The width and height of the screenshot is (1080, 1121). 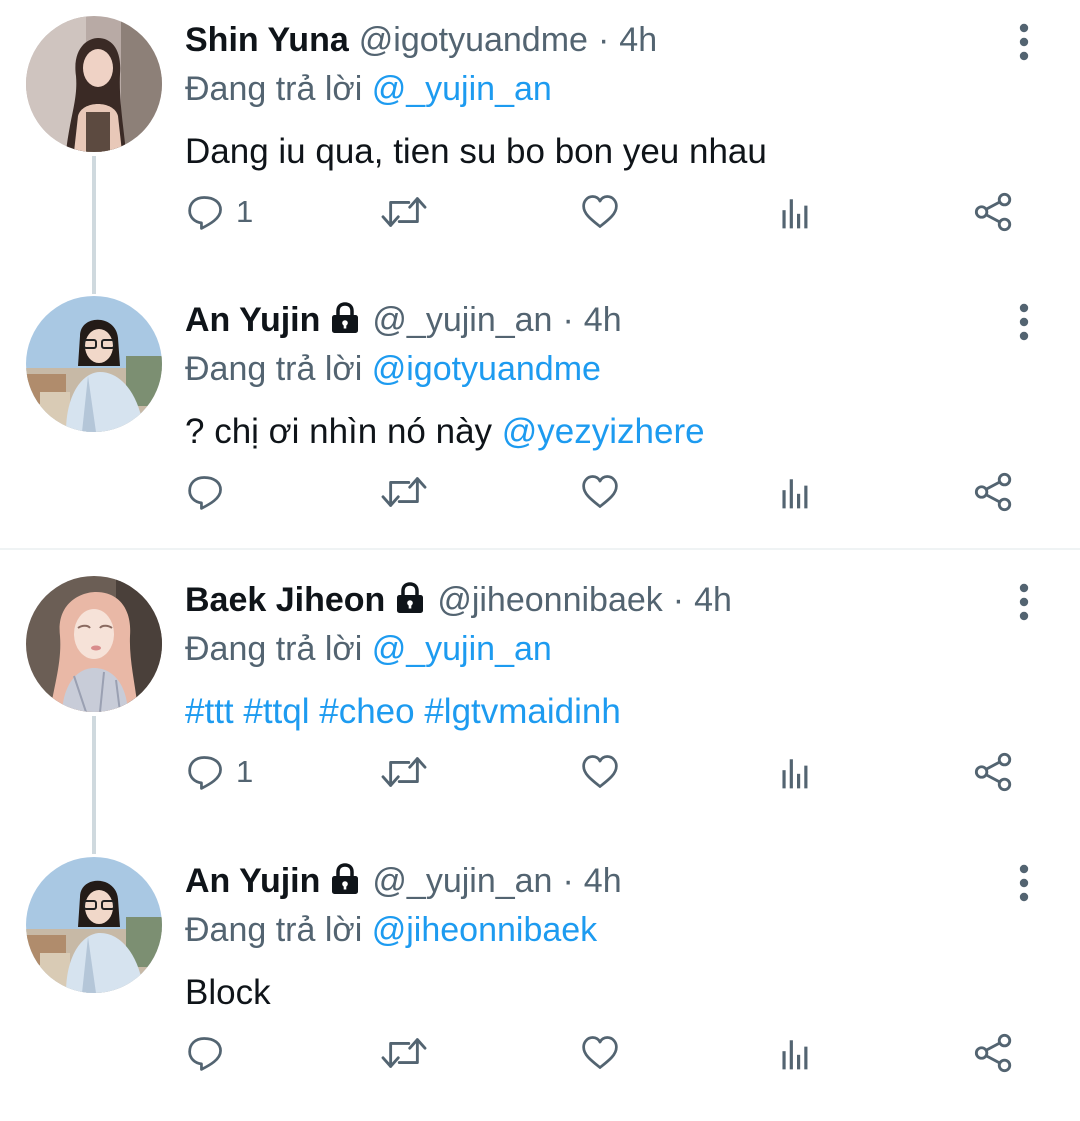 I want to click on tweet-header: Shin Yuna @igotyuandme · 4h, so click(x=421, y=40).